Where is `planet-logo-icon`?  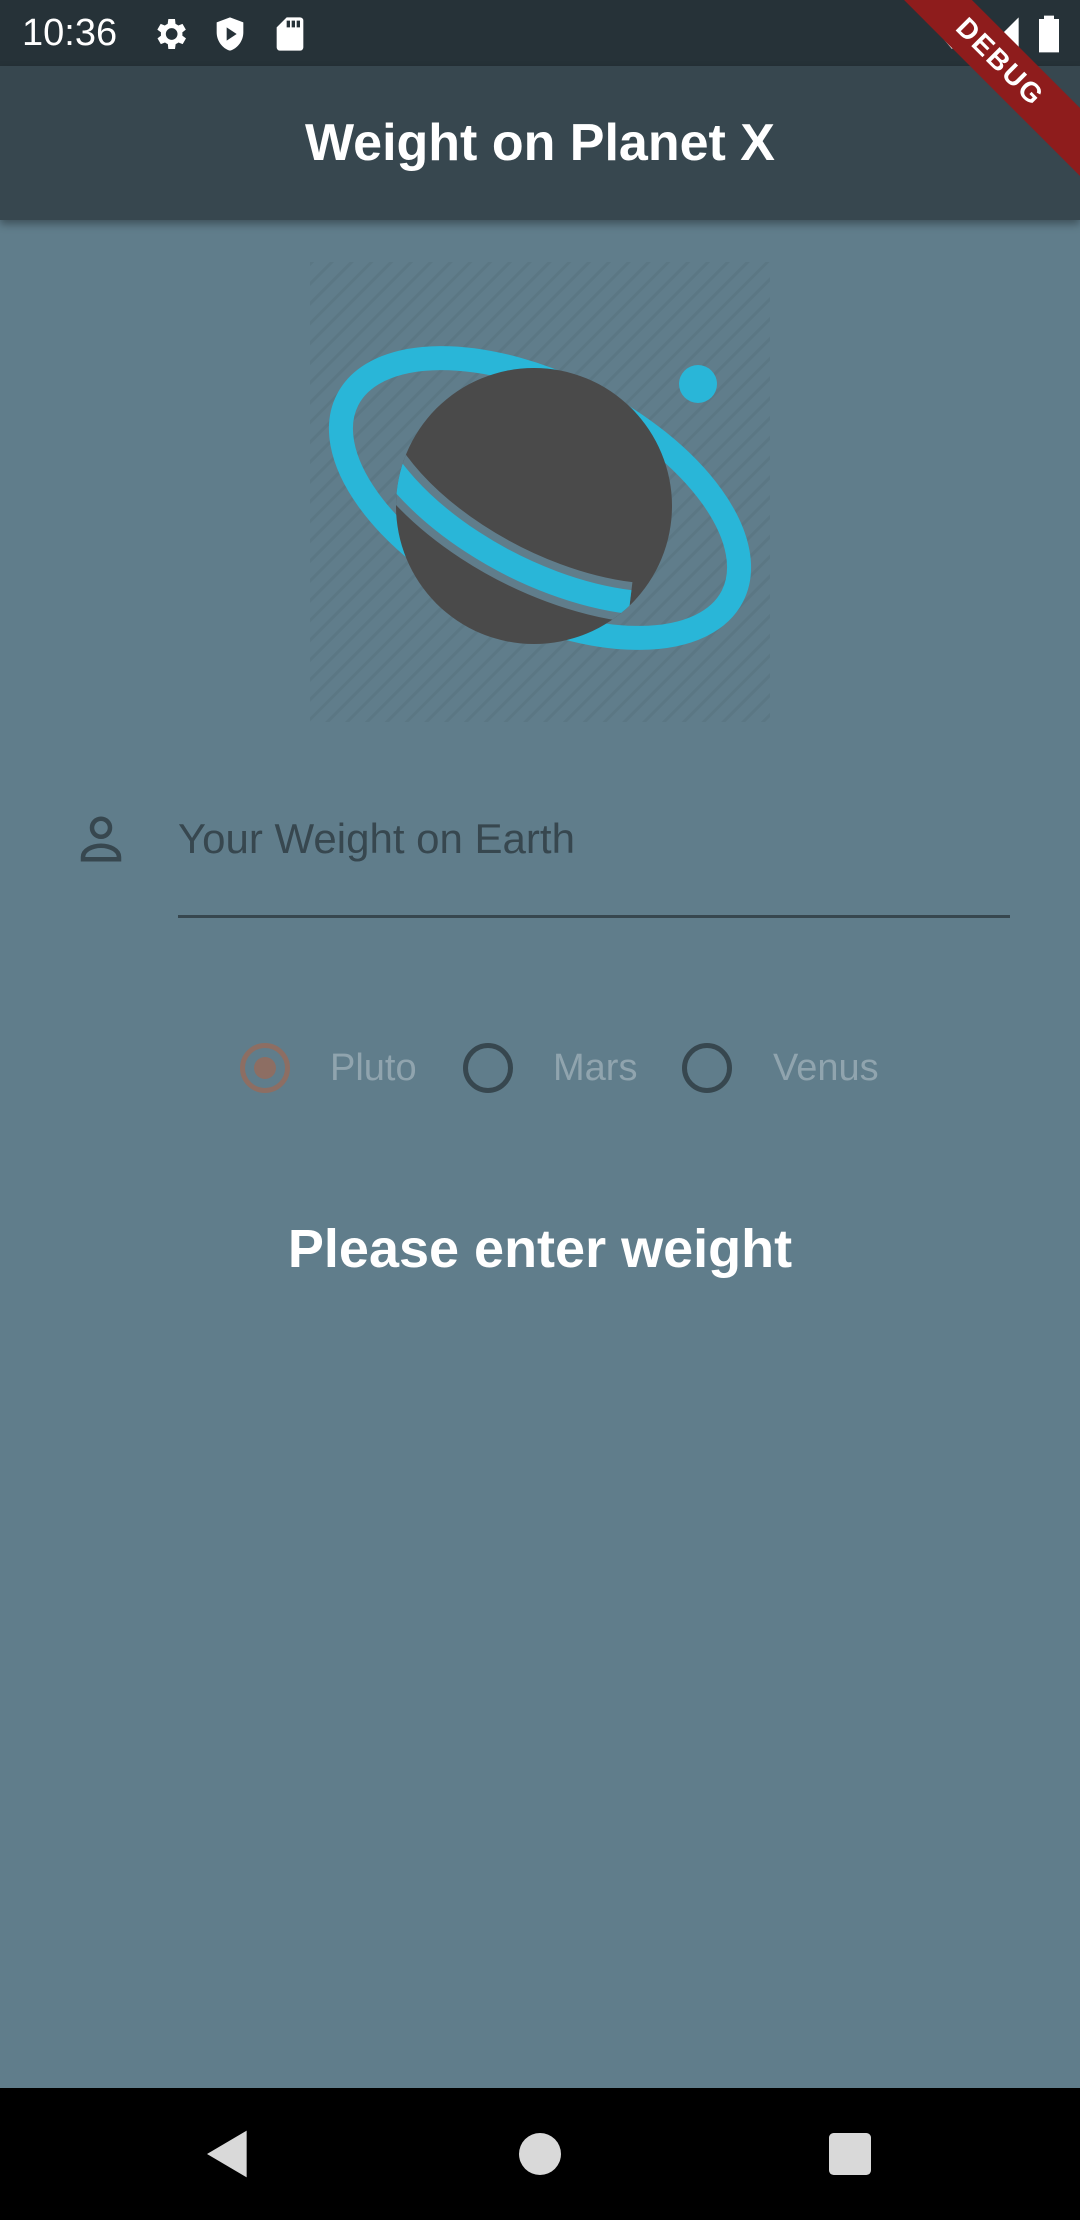 planet-logo-icon is located at coordinates (540, 492).